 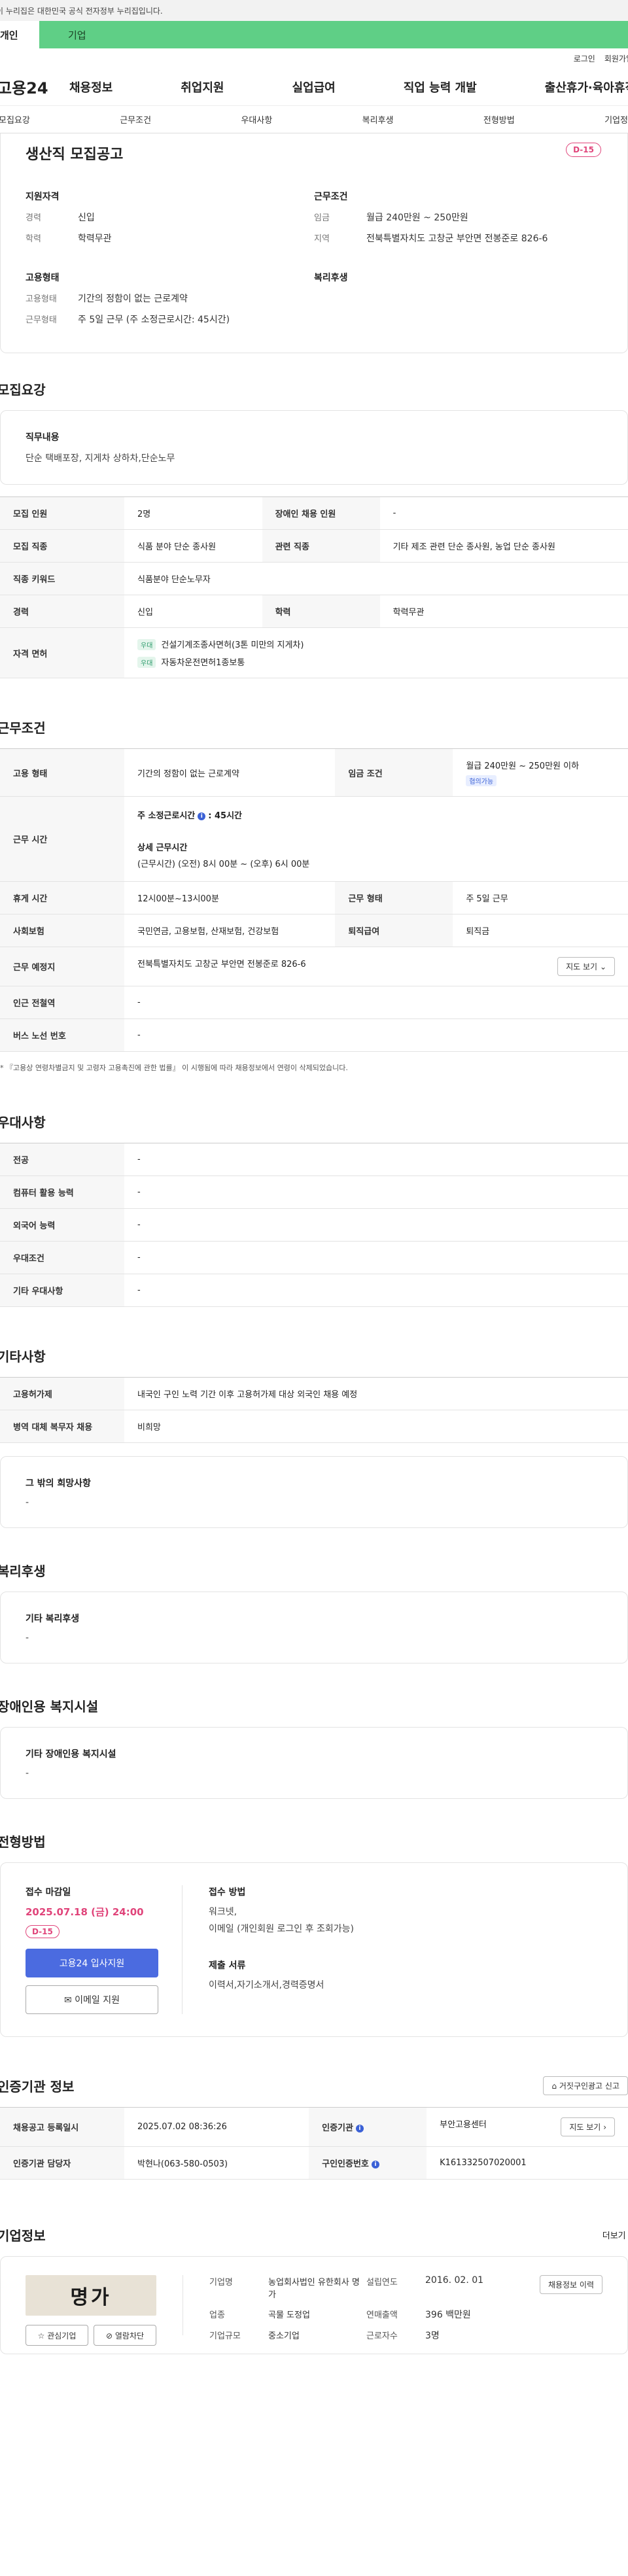 I want to click on tab-apply: 전형방법, so click(x=499, y=120).